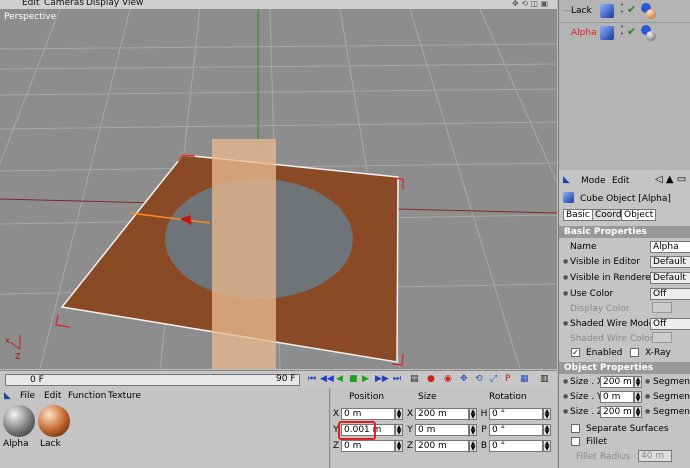 The width and height of the screenshot is (690, 468). Describe the element at coordinates (18, 356) in the screenshot. I see `svg-text: Z` at that location.